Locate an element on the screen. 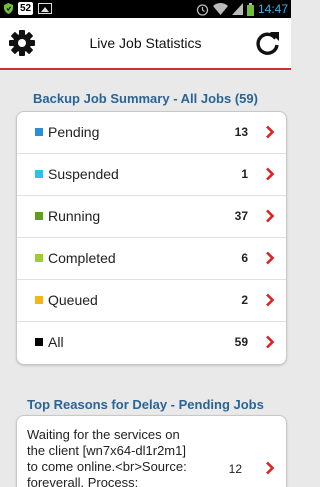 This screenshot has height=487, width=320. item-count: 13 is located at coordinates (241, 132).